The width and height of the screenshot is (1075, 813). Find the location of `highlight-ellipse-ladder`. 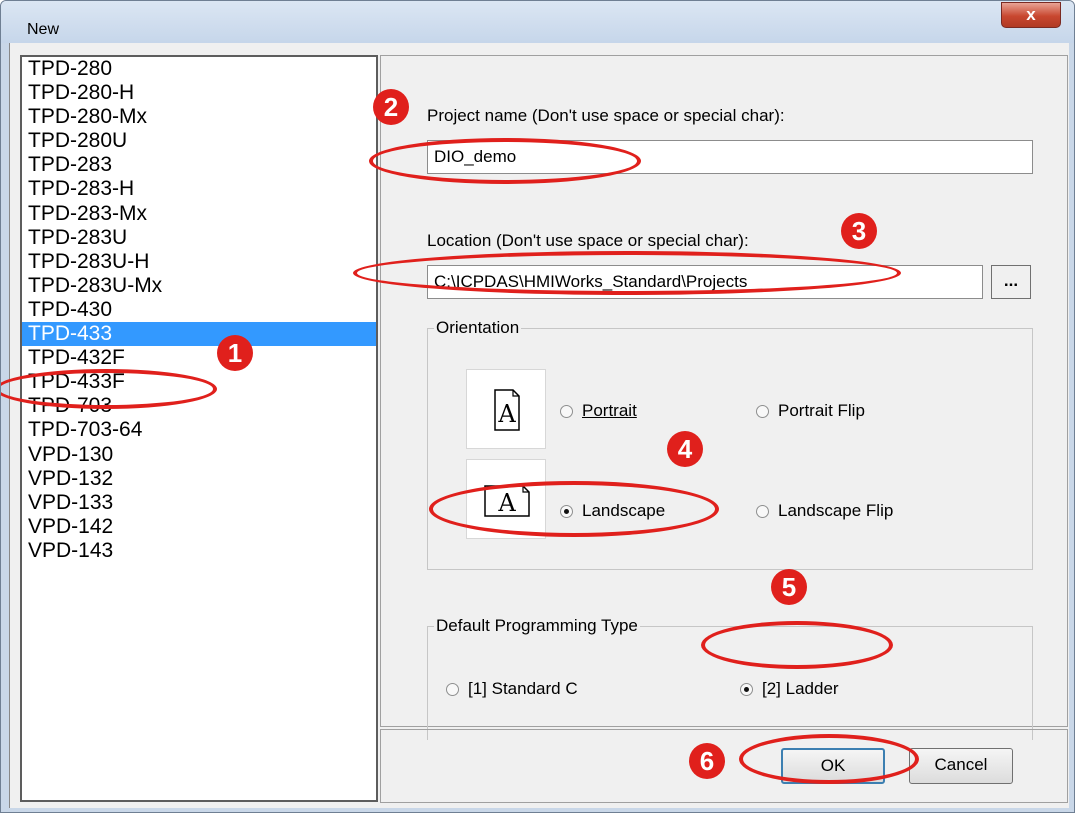

highlight-ellipse-ladder is located at coordinates (797, 645).